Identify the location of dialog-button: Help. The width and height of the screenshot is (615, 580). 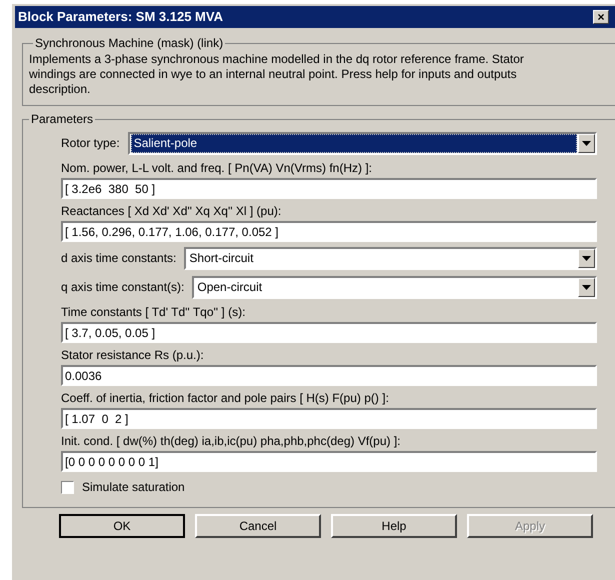
(394, 526).